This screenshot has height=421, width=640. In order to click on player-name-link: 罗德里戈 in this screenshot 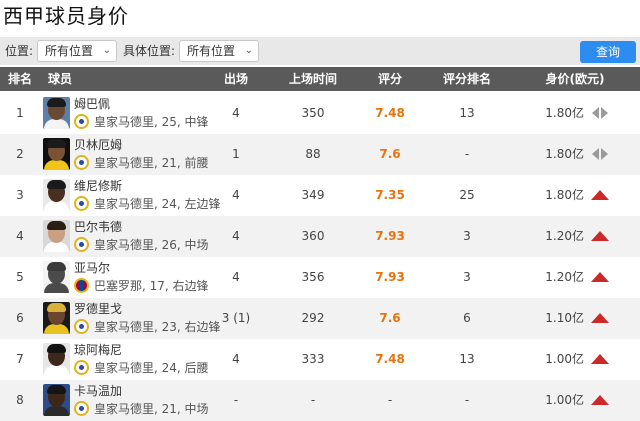, I will do `click(98, 309)`.